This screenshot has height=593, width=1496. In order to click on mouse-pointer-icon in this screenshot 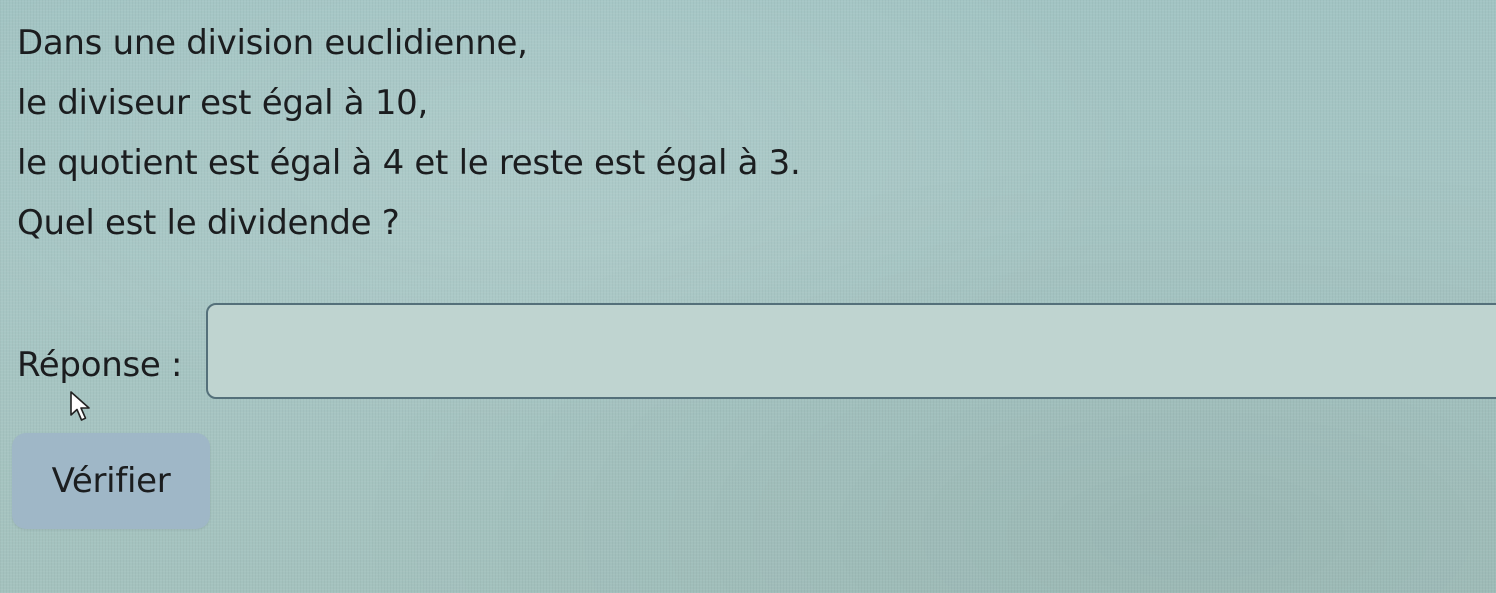, I will do `click(80, 406)`.